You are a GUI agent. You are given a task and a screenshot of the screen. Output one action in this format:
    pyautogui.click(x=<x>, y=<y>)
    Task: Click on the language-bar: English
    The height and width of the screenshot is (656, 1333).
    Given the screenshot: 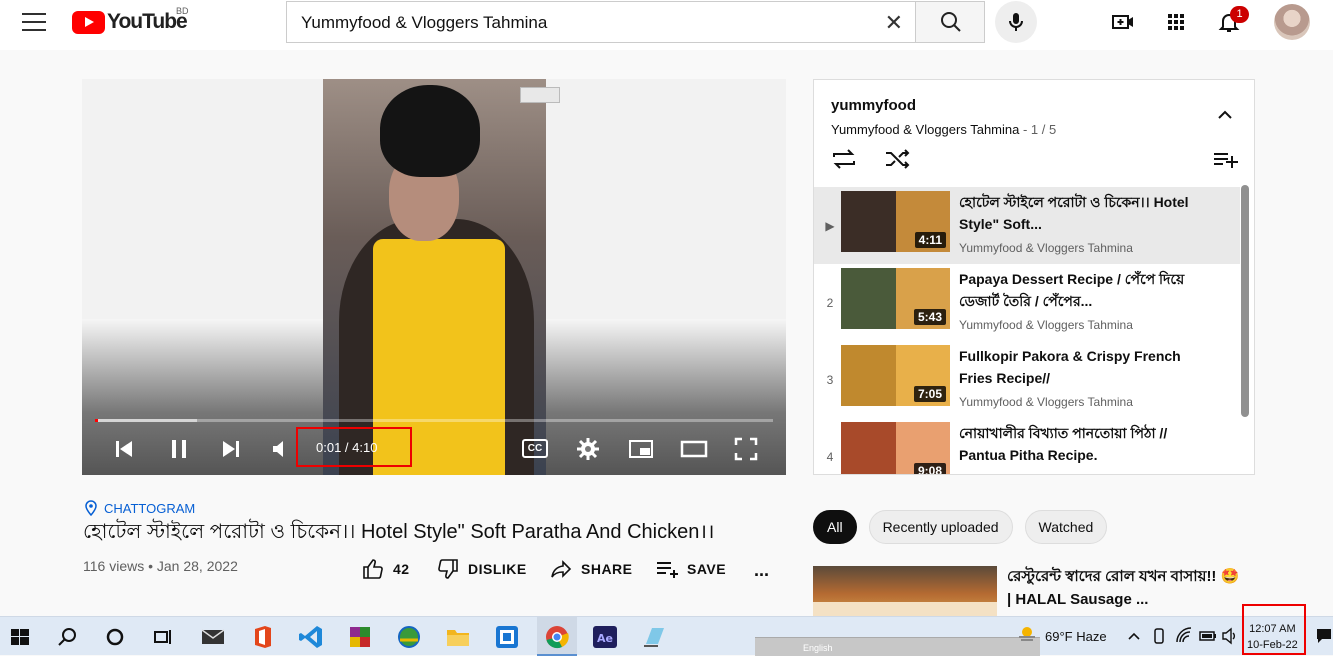 What is the action you would take?
    pyautogui.click(x=897, y=646)
    